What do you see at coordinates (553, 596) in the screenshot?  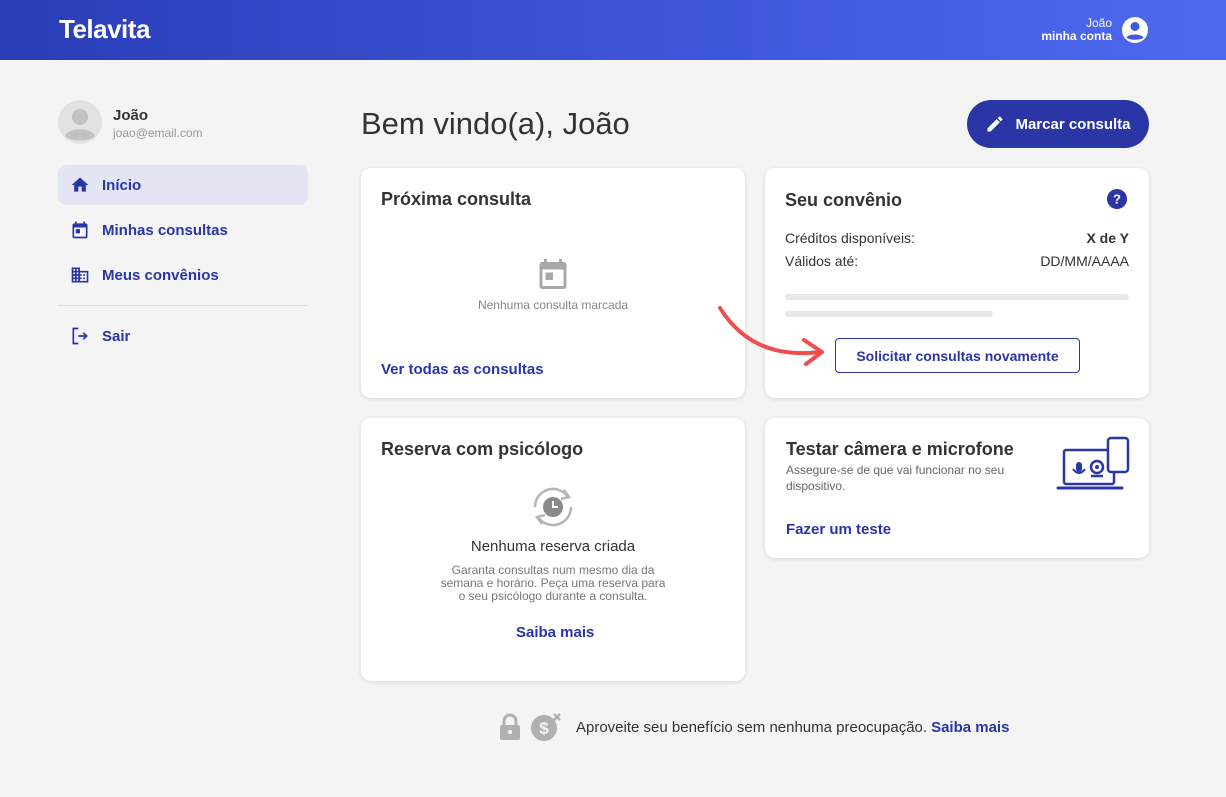 I see `description-line: o seu psicólogo durante a consulta.` at bounding box center [553, 596].